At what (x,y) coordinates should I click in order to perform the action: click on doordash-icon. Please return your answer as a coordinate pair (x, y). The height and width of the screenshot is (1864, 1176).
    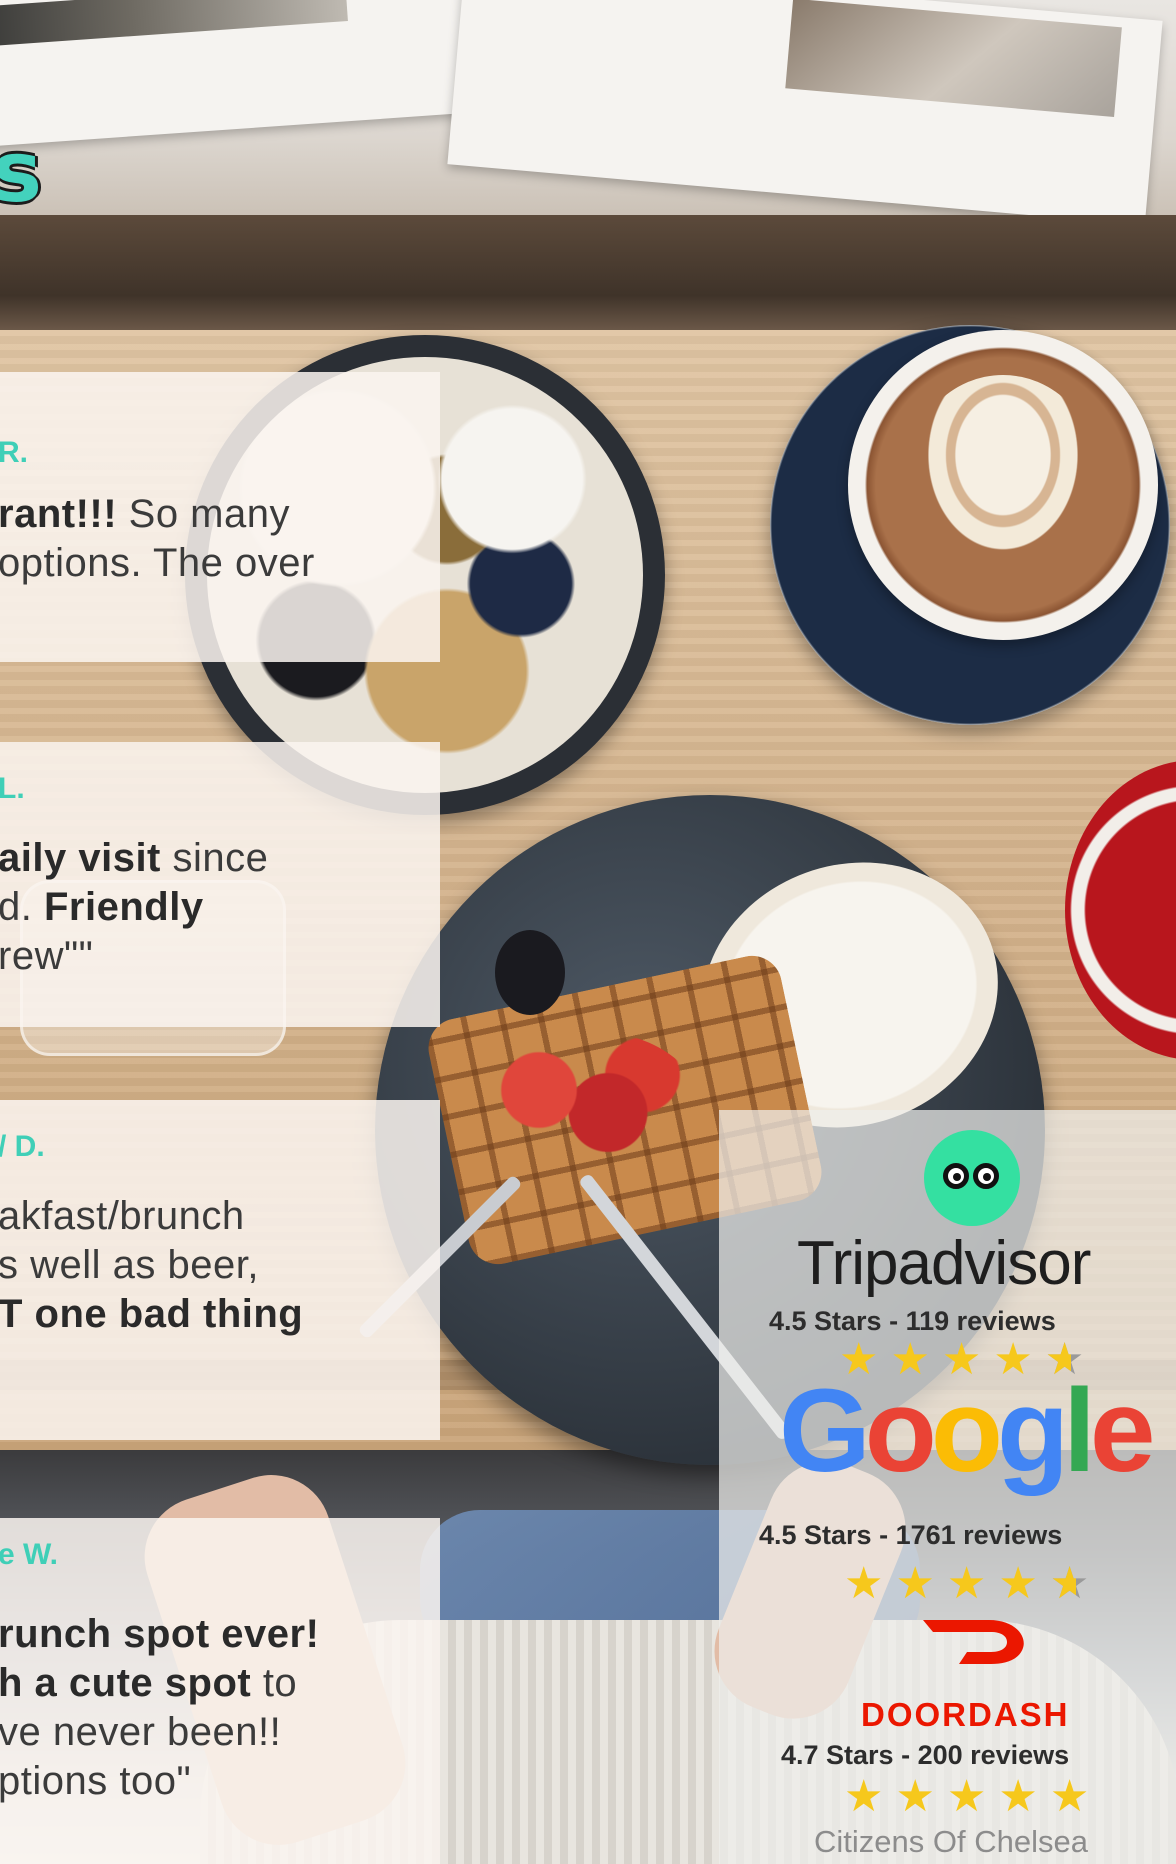
    Looking at the image, I should click on (973, 1642).